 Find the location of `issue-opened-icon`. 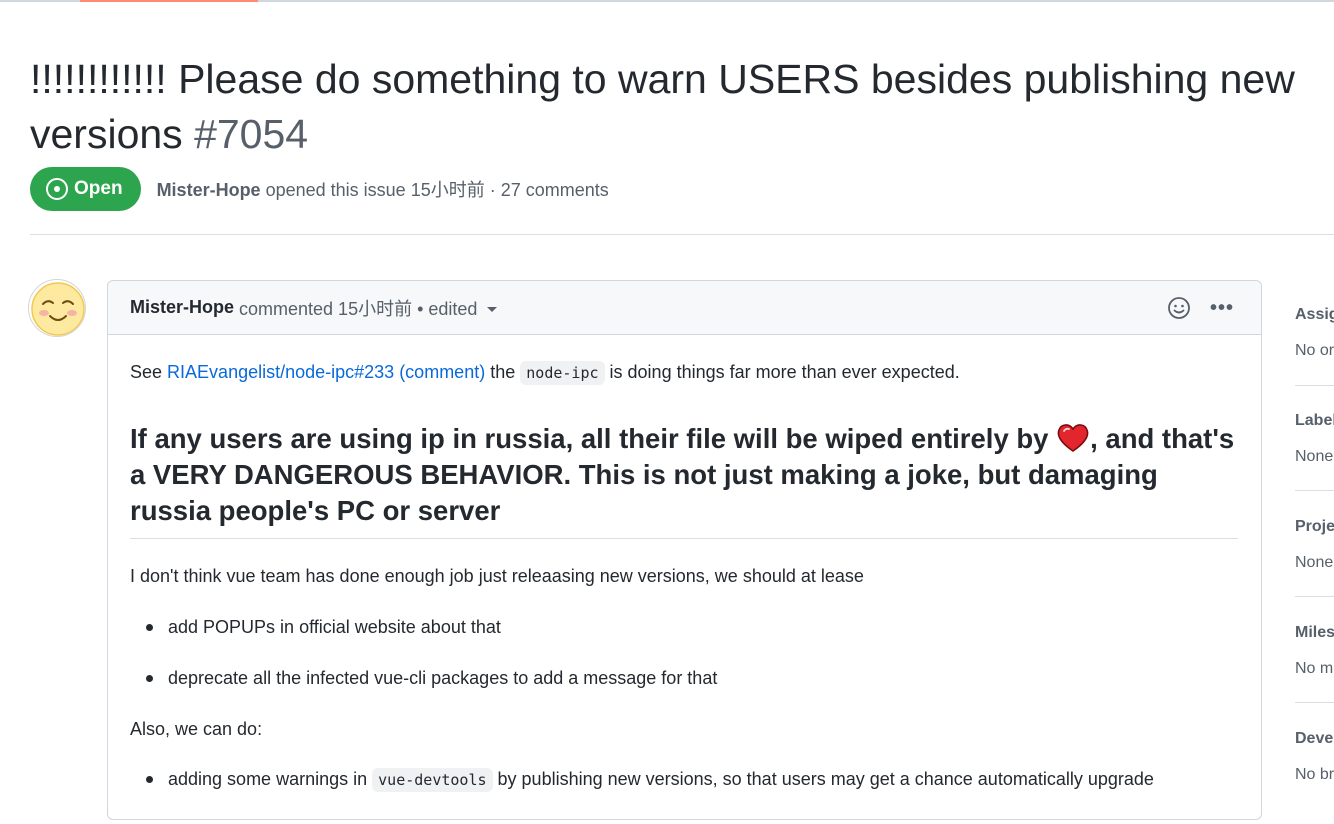

issue-opened-icon is located at coordinates (57, 189).